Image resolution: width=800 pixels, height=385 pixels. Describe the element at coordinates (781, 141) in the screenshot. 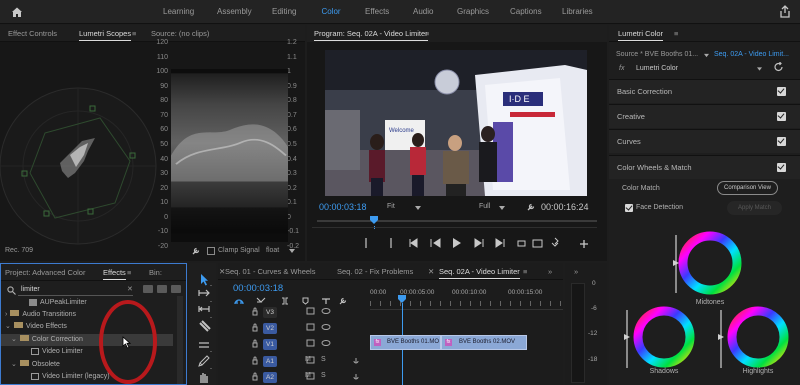

I see `curves-checkbox` at that location.